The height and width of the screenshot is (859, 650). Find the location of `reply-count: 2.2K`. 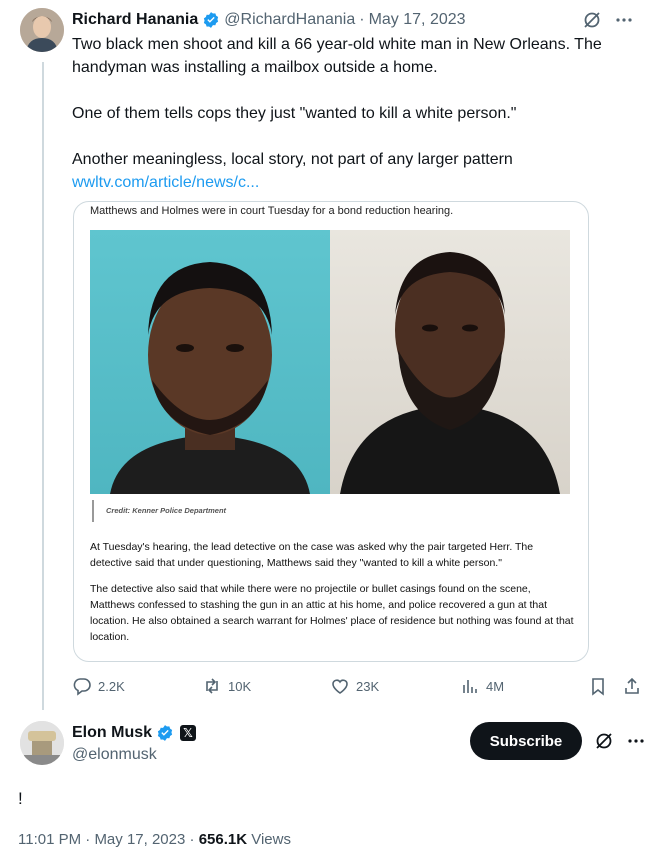

reply-count: 2.2K is located at coordinates (111, 686).